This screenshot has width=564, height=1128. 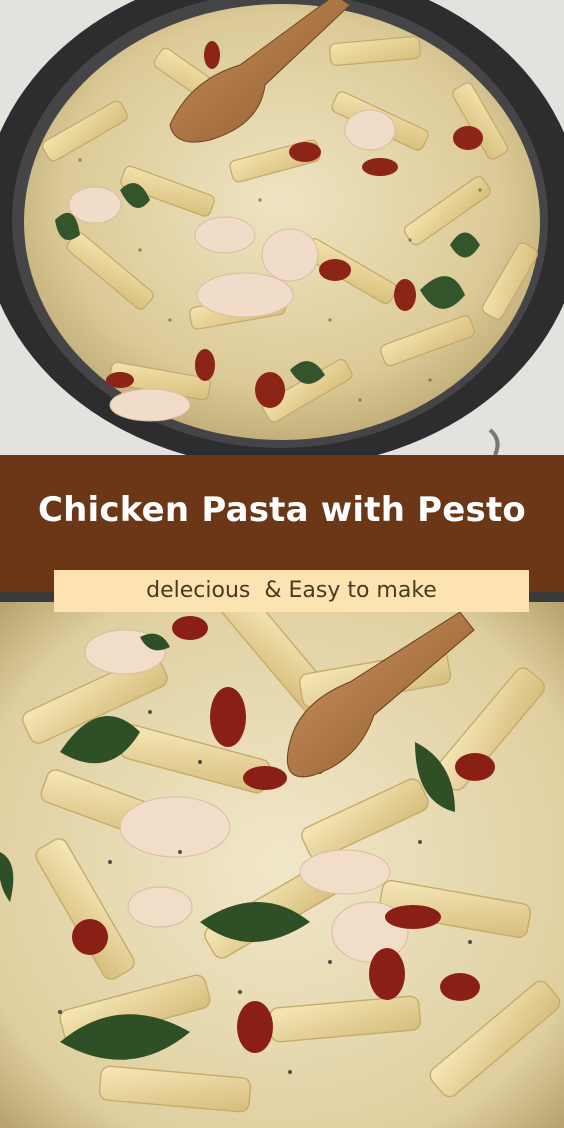 I want to click on recipe-title: Chicken Pasta with Pesto, so click(x=282, y=510).